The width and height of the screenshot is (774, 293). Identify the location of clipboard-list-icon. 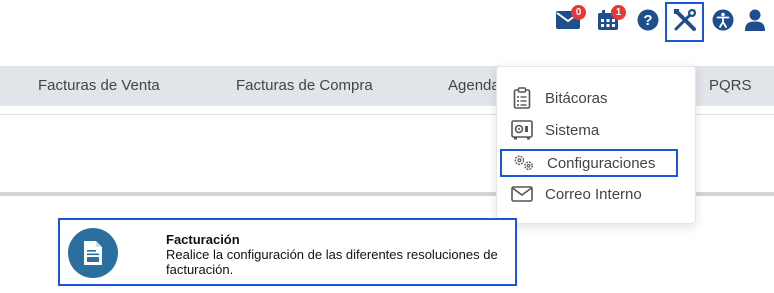
(522, 98).